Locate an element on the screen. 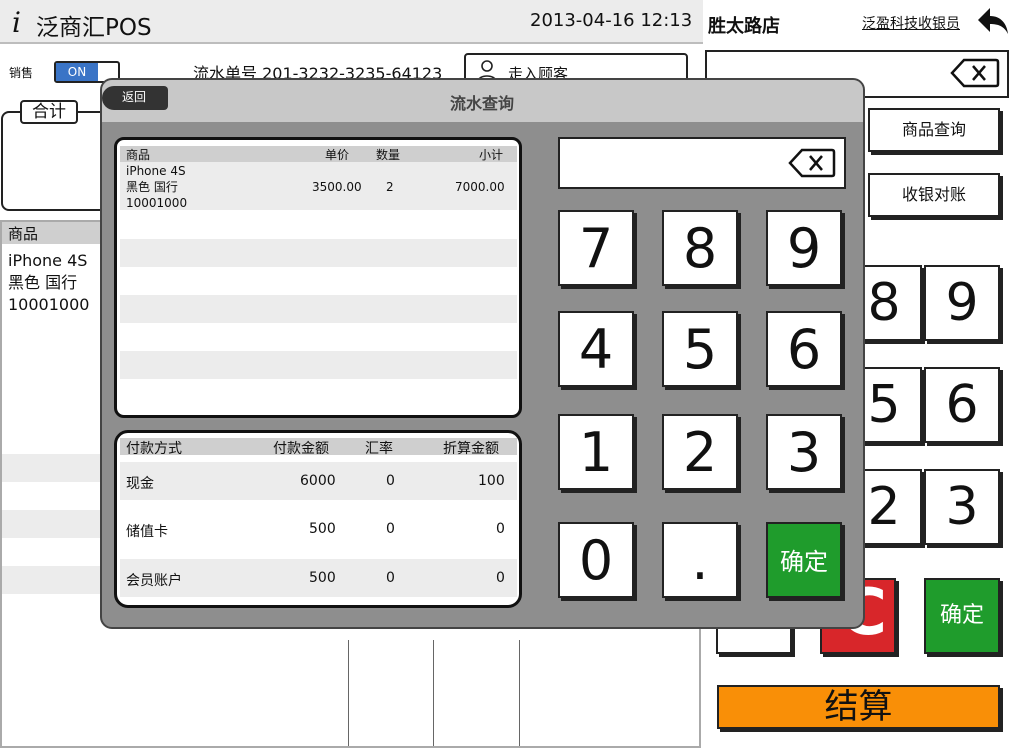  reconcile-button: 收银对账 is located at coordinates (934, 195).